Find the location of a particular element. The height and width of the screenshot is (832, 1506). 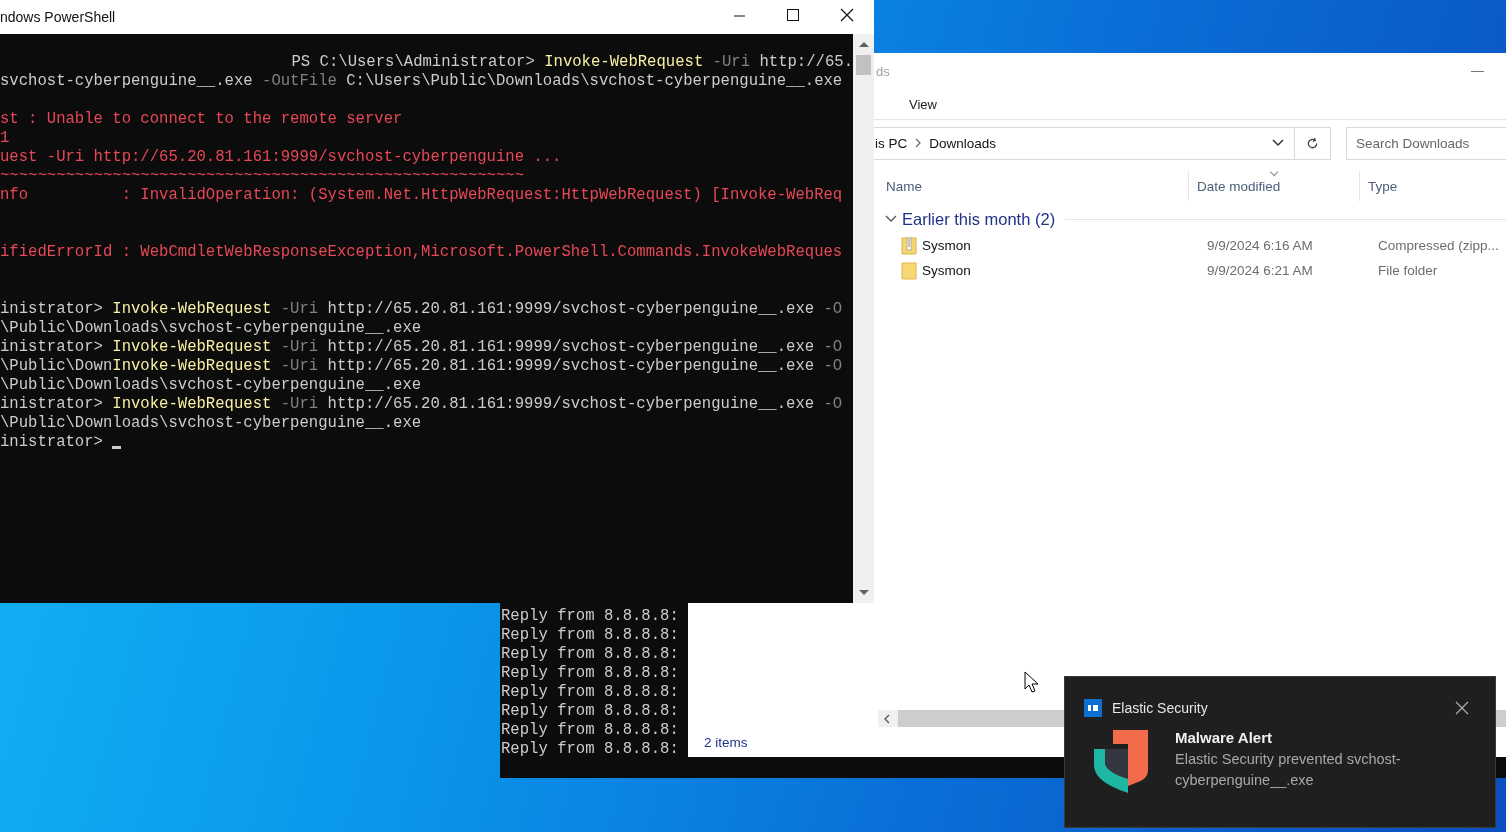

console-line: svchost-cyberpenguine__.exe -OutFile C:\Users\Public\Downloads\svchost-cyberpenguine__.exe is located at coordinates (421, 81).